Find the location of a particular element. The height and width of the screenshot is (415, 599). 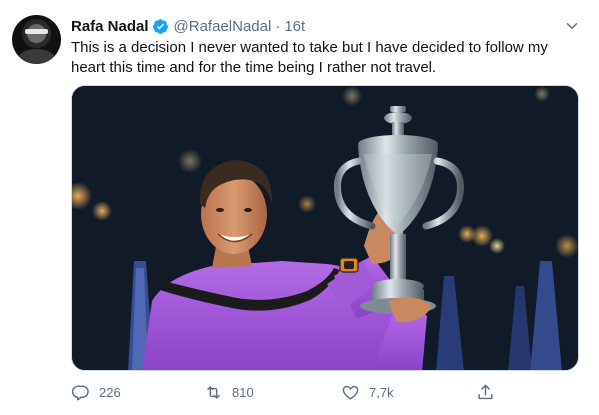

avatar is located at coordinates (36, 39).